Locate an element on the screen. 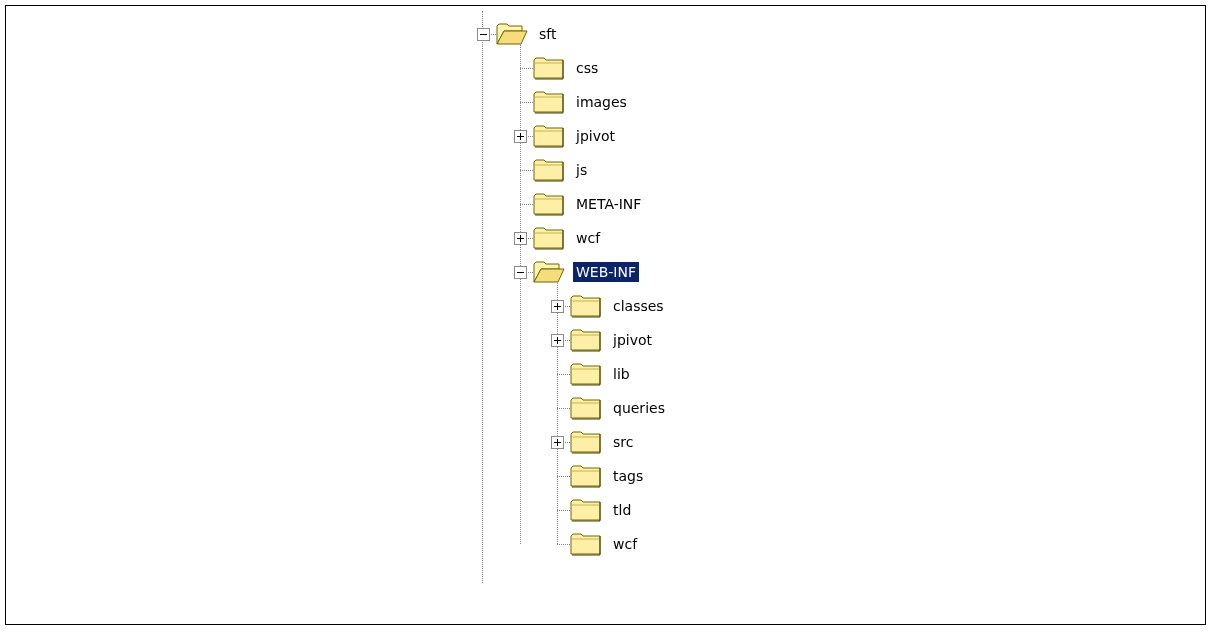  folder-label: queries is located at coordinates (639, 408).